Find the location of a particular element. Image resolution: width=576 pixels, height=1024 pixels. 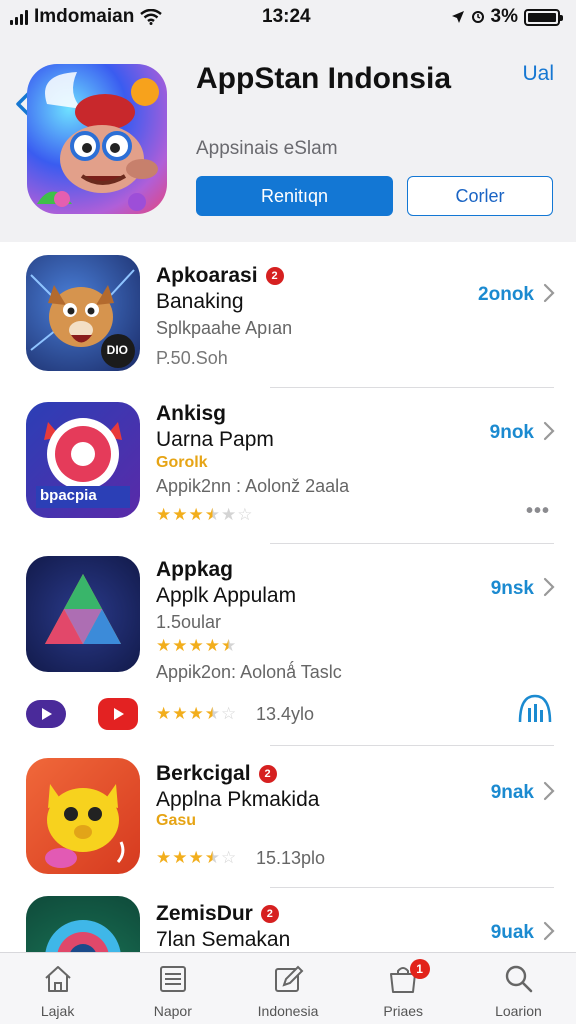

app-name-text: Berkcigal is located at coordinates (203, 773).